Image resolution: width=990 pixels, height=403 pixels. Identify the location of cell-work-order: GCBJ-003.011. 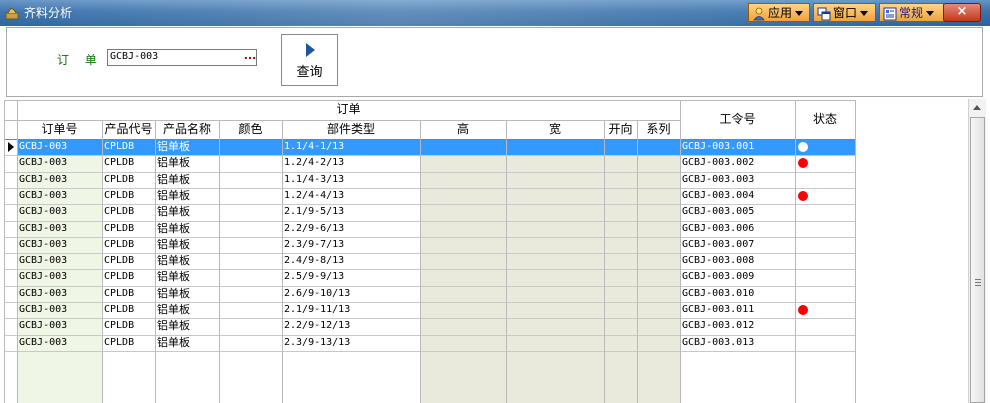
(718, 309).